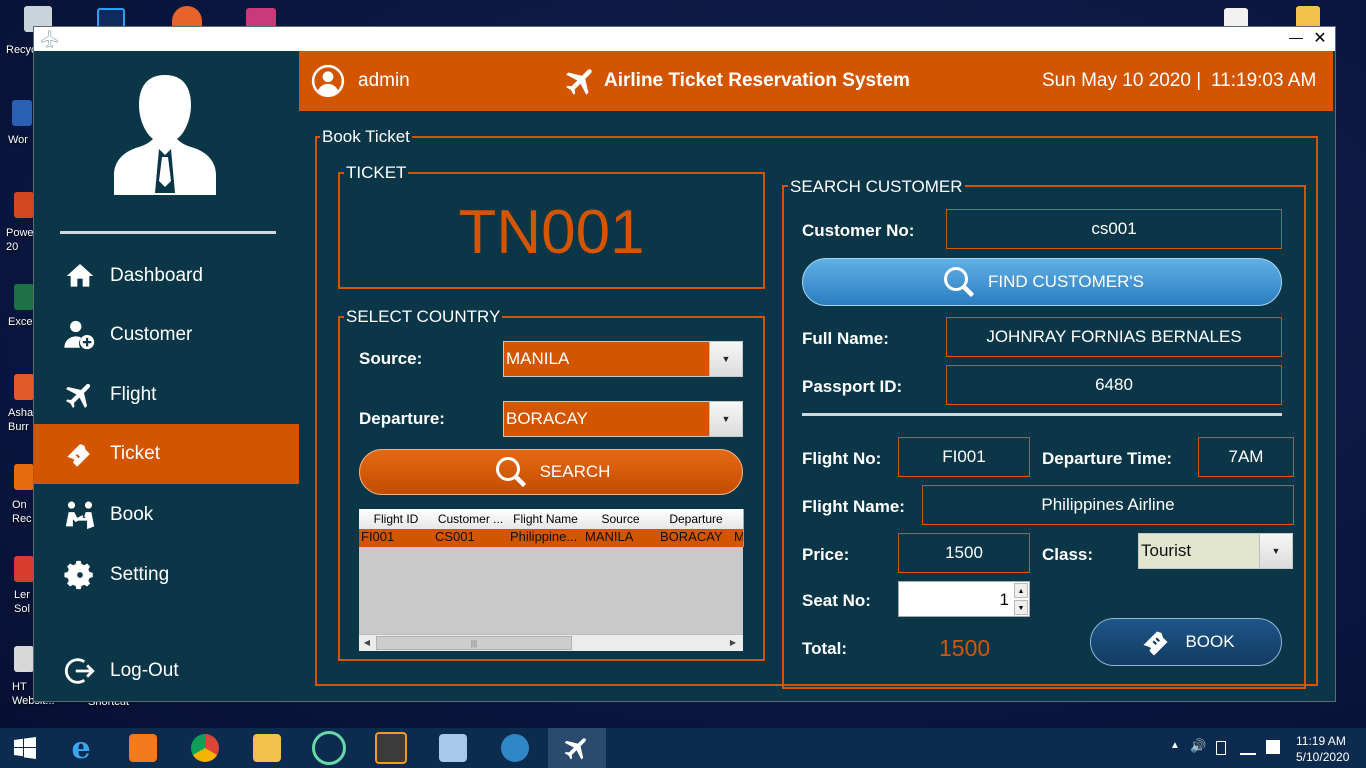 This screenshot has height=768, width=1366. What do you see at coordinates (261, 18) in the screenshot?
I see `intellij-icon` at bounding box center [261, 18].